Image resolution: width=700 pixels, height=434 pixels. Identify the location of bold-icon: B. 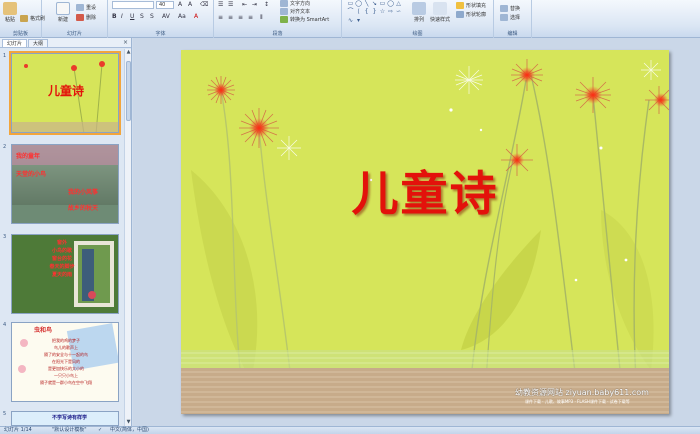
(114, 16).